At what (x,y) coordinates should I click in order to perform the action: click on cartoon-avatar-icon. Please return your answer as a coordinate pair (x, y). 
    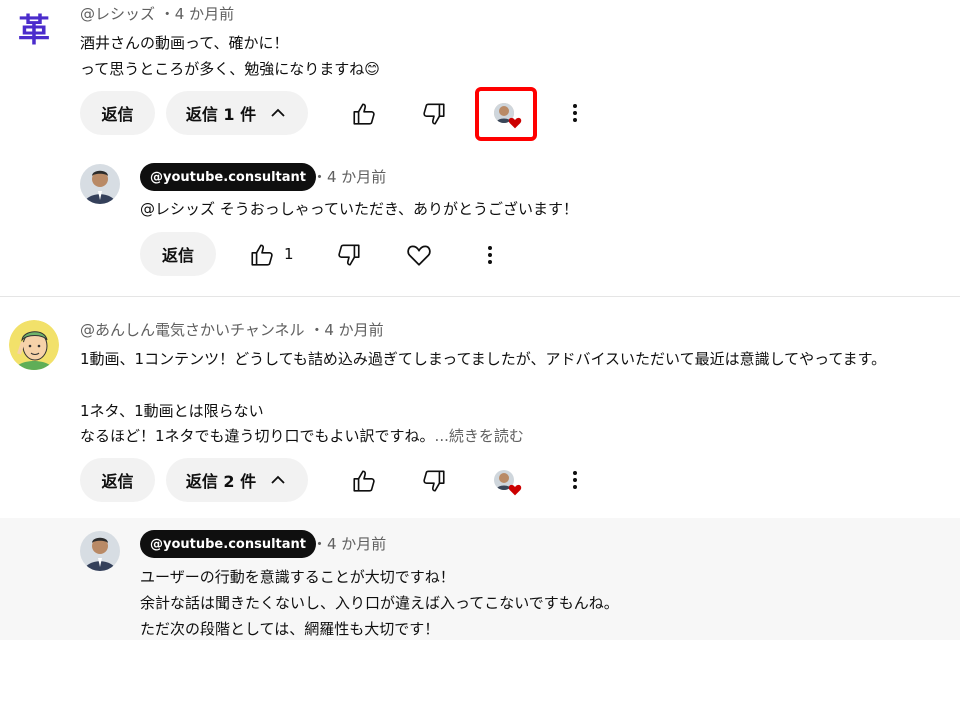
    Looking at the image, I should click on (34, 345).